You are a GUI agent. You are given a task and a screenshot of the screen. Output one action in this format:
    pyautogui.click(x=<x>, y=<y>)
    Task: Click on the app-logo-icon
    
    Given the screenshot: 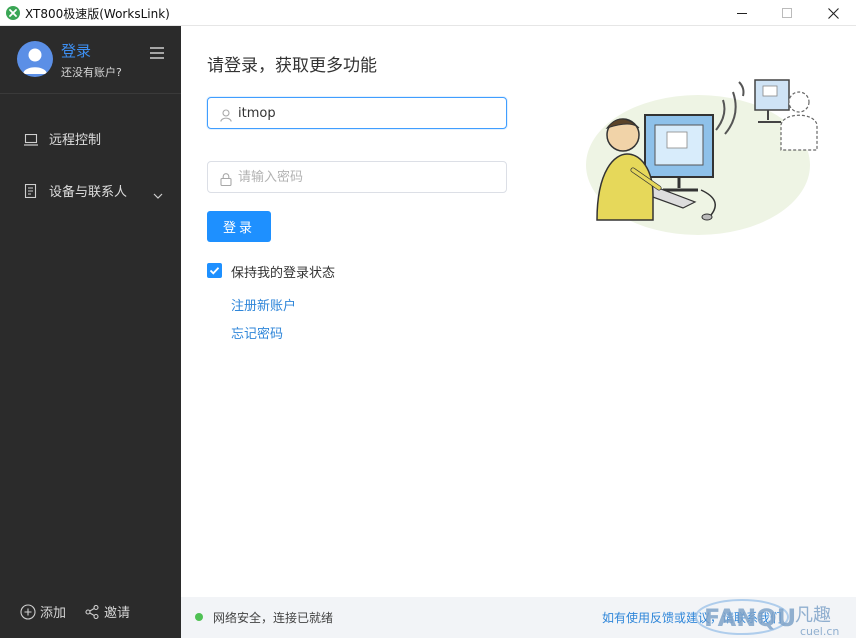 What is the action you would take?
    pyautogui.click(x=13, y=13)
    